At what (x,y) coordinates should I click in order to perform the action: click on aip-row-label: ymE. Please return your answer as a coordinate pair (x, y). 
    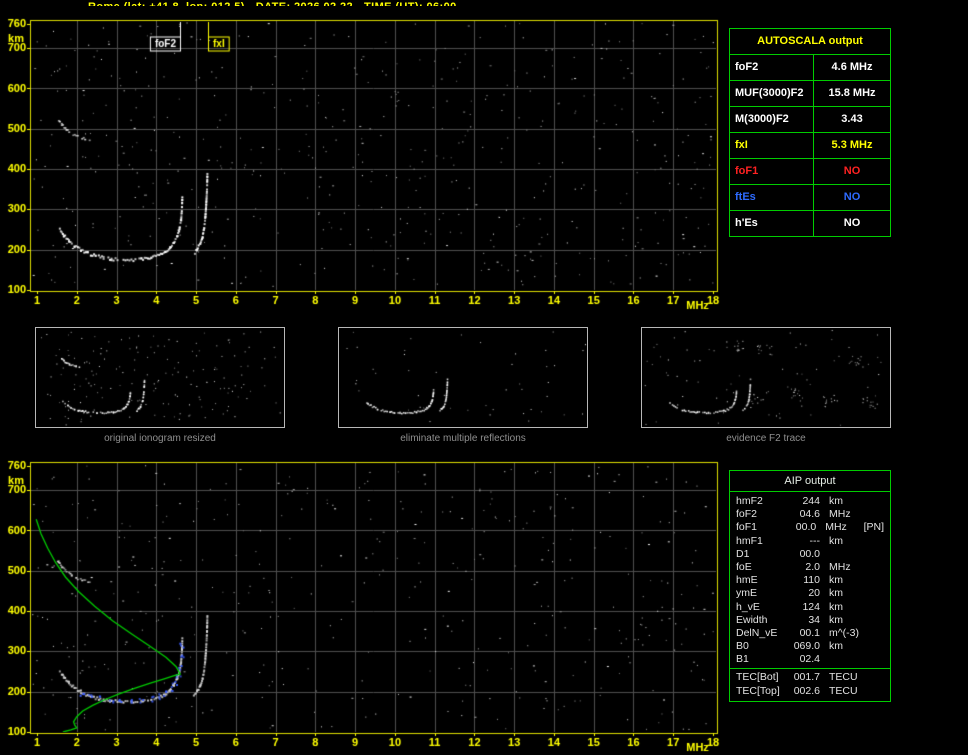
    Looking at the image, I should click on (746, 593).